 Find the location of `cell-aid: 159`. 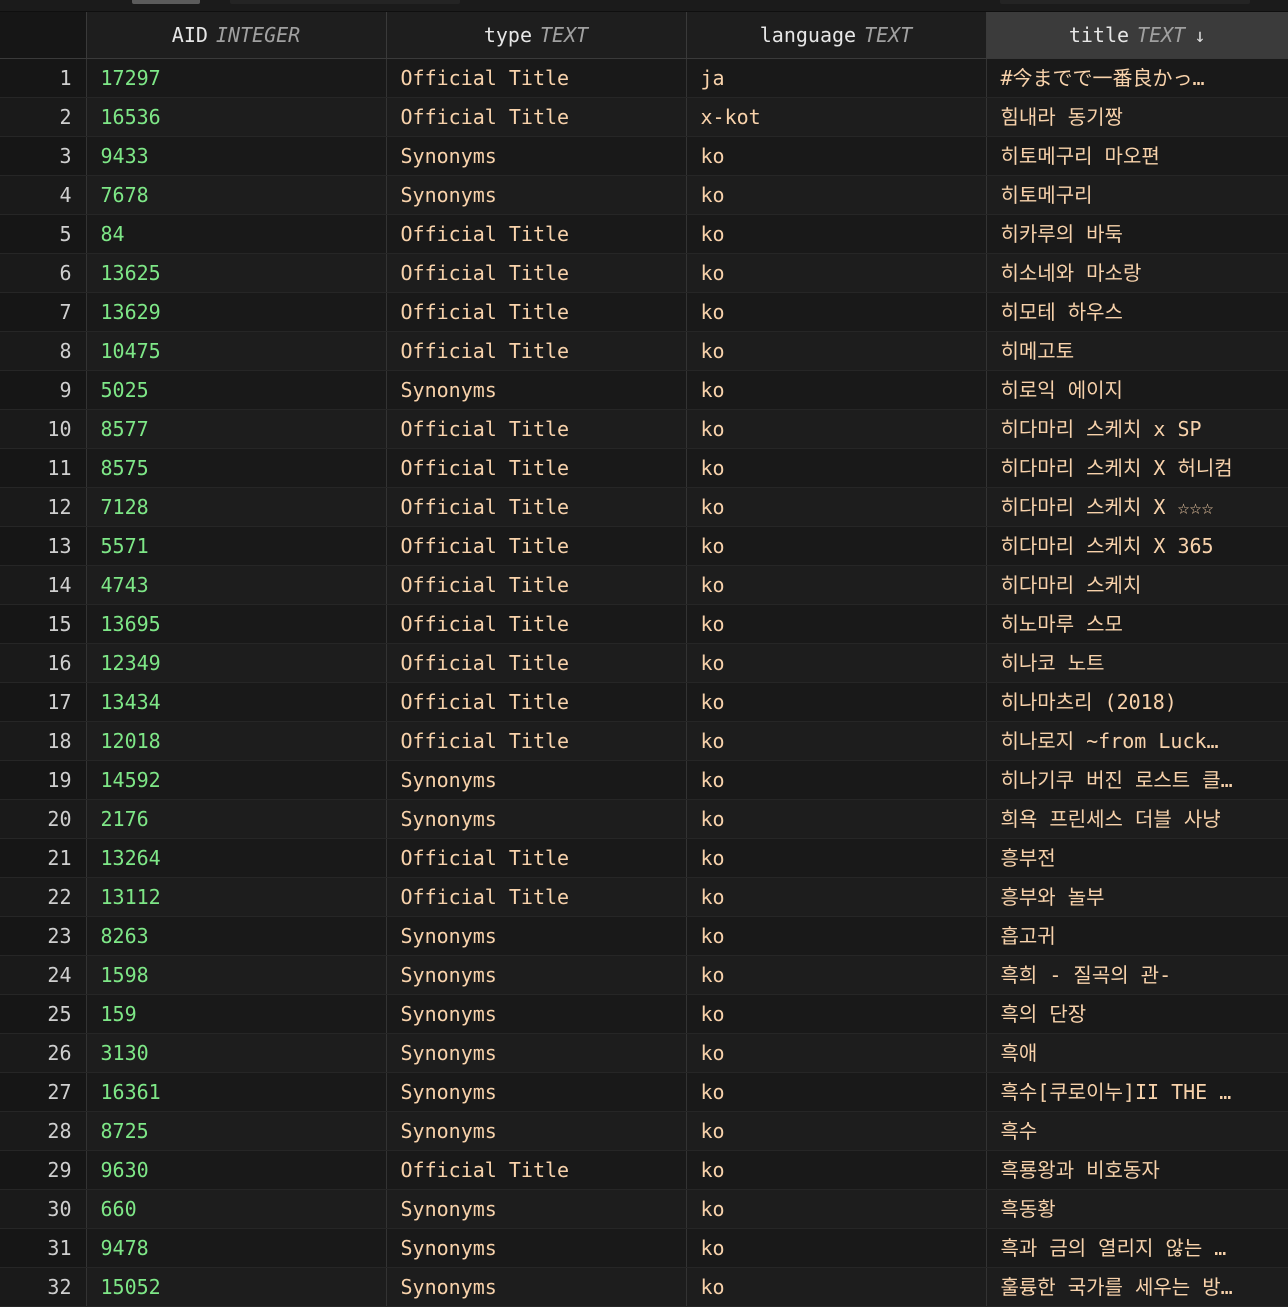

cell-aid: 159 is located at coordinates (236, 1014).